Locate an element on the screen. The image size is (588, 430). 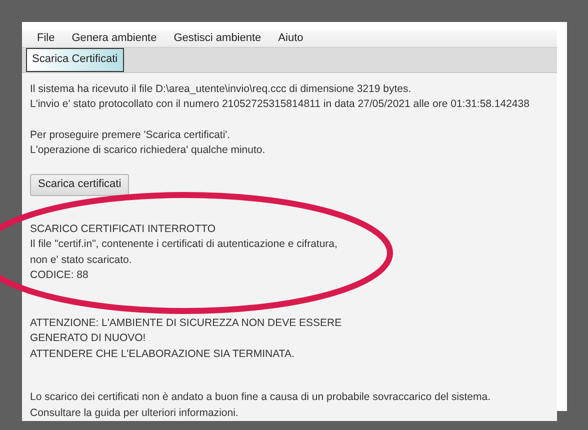
message-line: Per proseguire premere 'Scarica certificati'. is located at coordinates (130, 135).